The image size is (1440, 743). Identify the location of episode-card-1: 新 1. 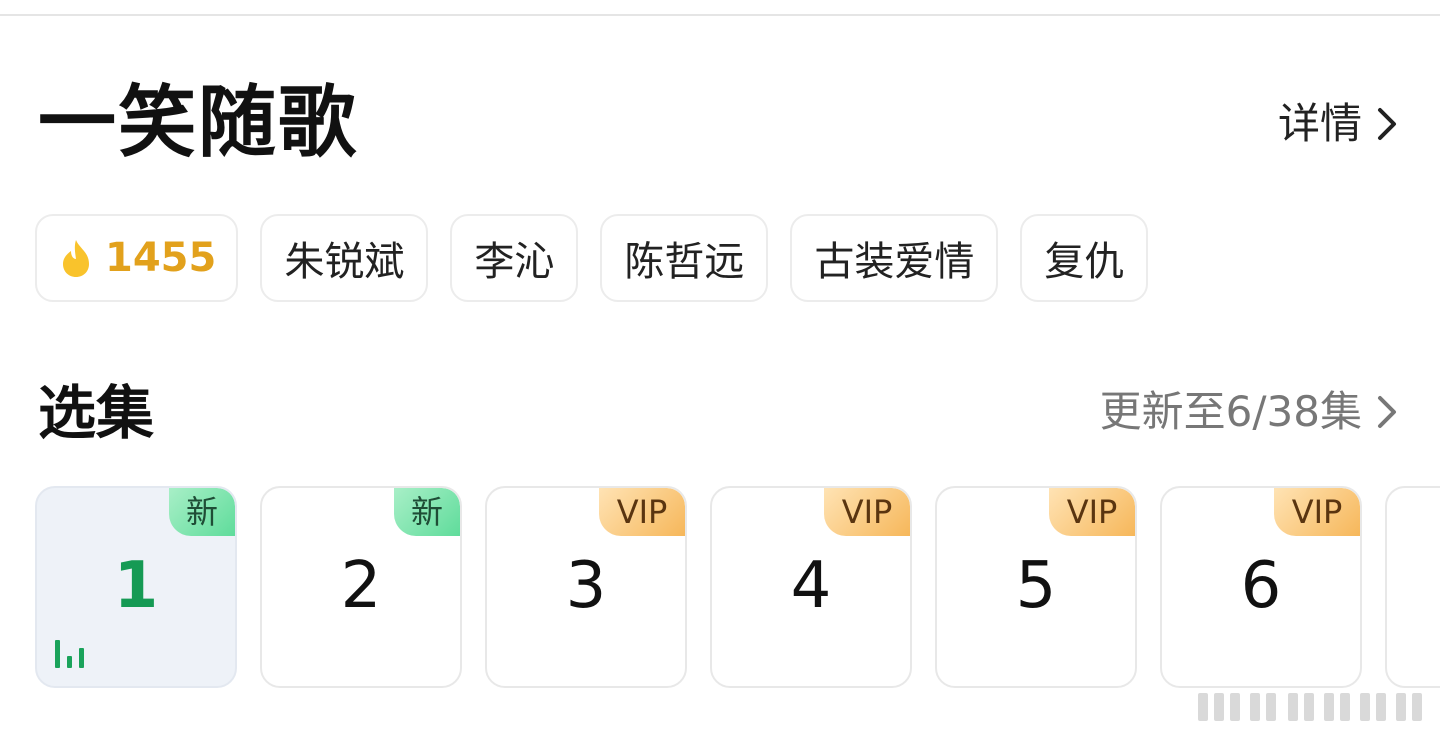
(136, 587).